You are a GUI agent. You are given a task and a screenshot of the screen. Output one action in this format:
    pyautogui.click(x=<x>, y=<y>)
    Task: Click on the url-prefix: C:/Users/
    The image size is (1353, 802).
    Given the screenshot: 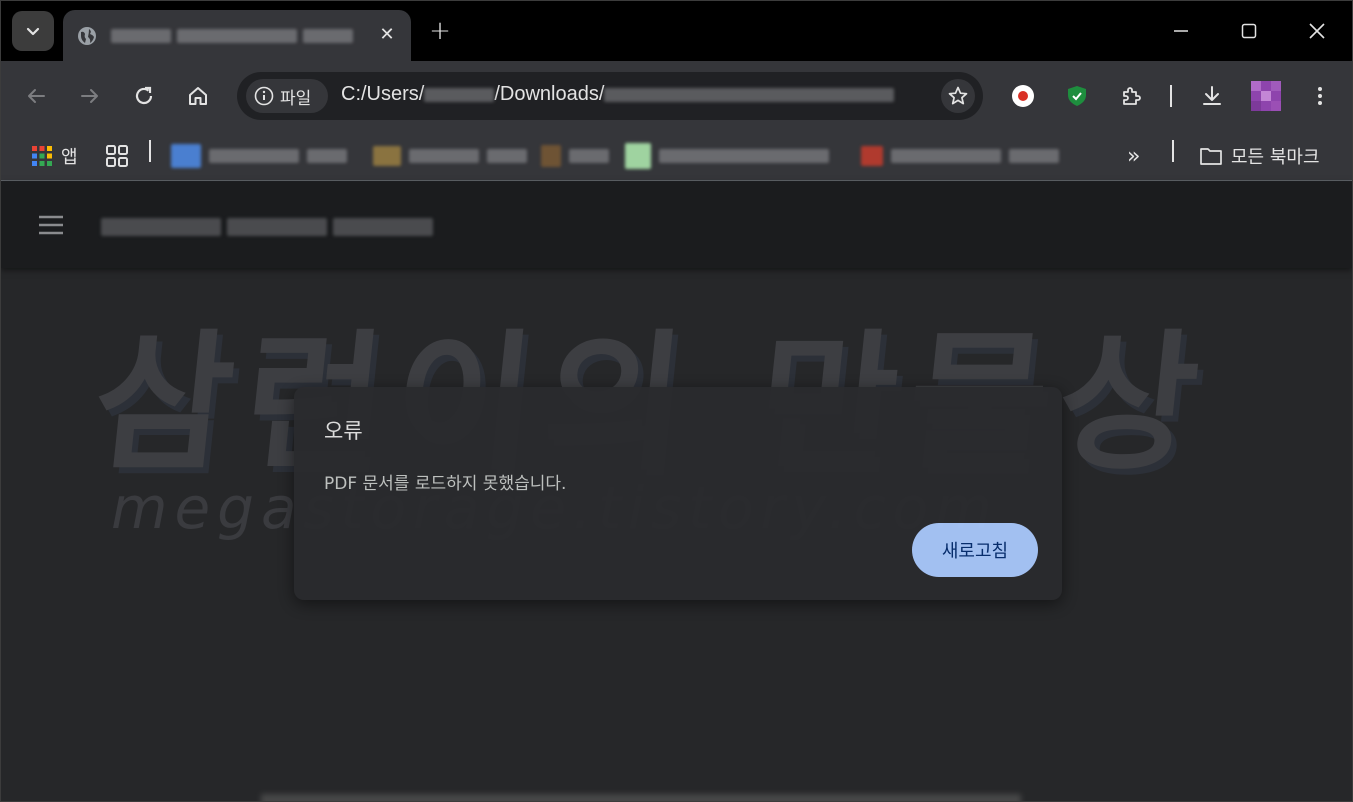 What is the action you would take?
    pyautogui.click(x=383, y=94)
    